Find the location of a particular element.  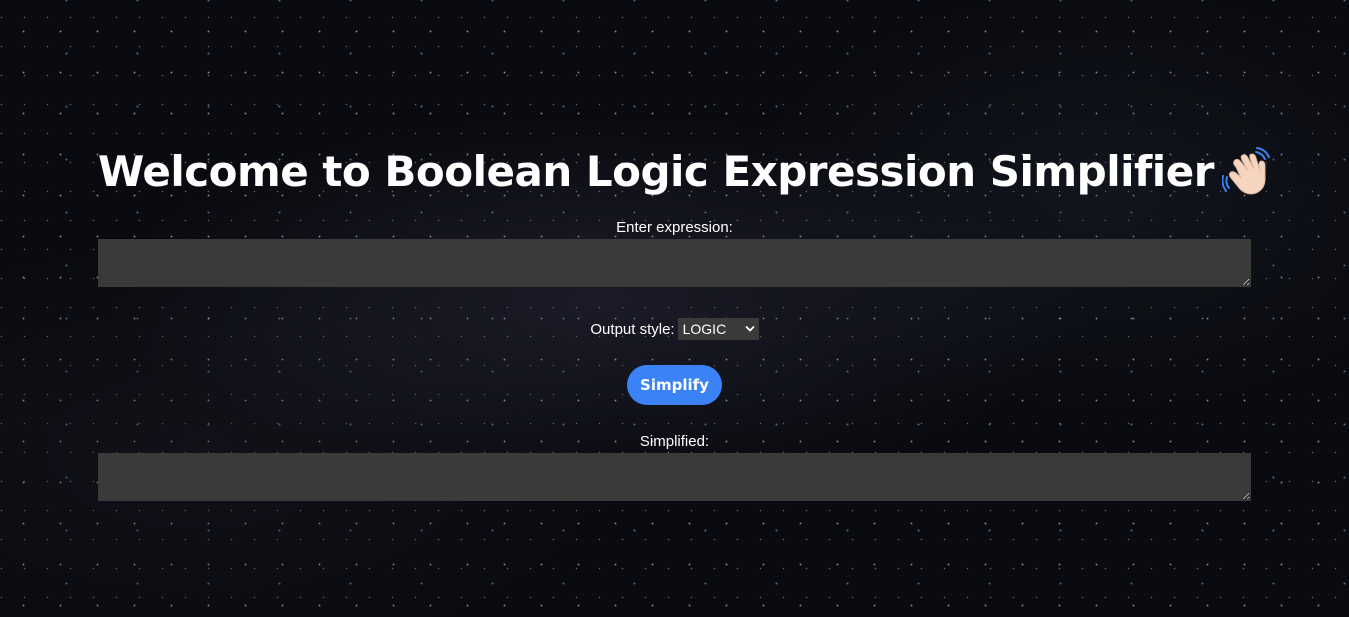

expression-label: Enter expression: is located at coordinates (674, 227).